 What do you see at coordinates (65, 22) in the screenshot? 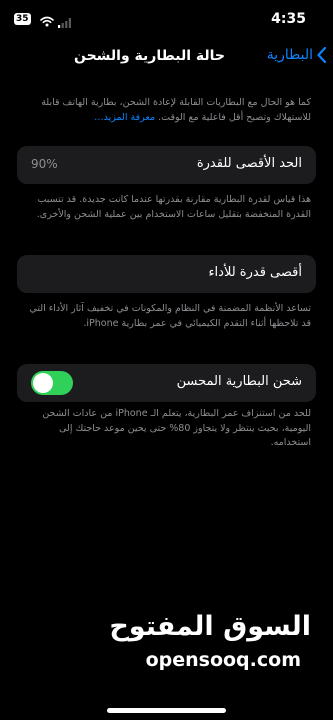
I see `signal-icon` at bounding box center [65, 22].